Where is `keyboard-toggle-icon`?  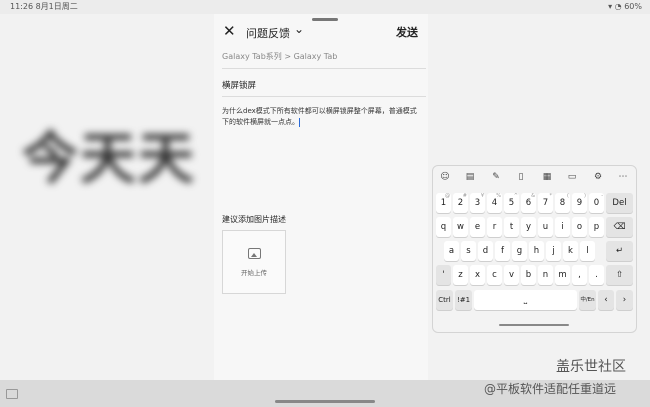
keyboard-toggle-icon is located at coordinates (12, 394).